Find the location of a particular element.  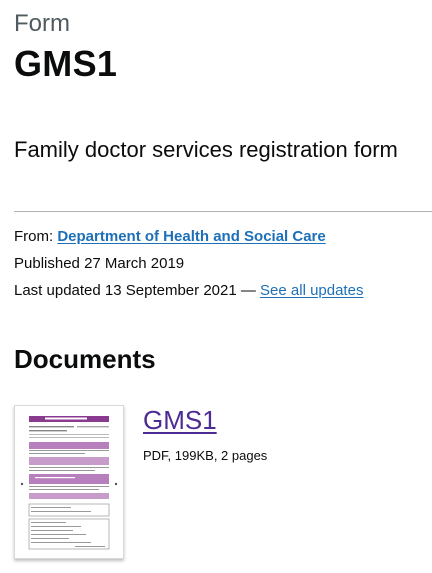

from-label: From: is located at coordinates (34, 236).